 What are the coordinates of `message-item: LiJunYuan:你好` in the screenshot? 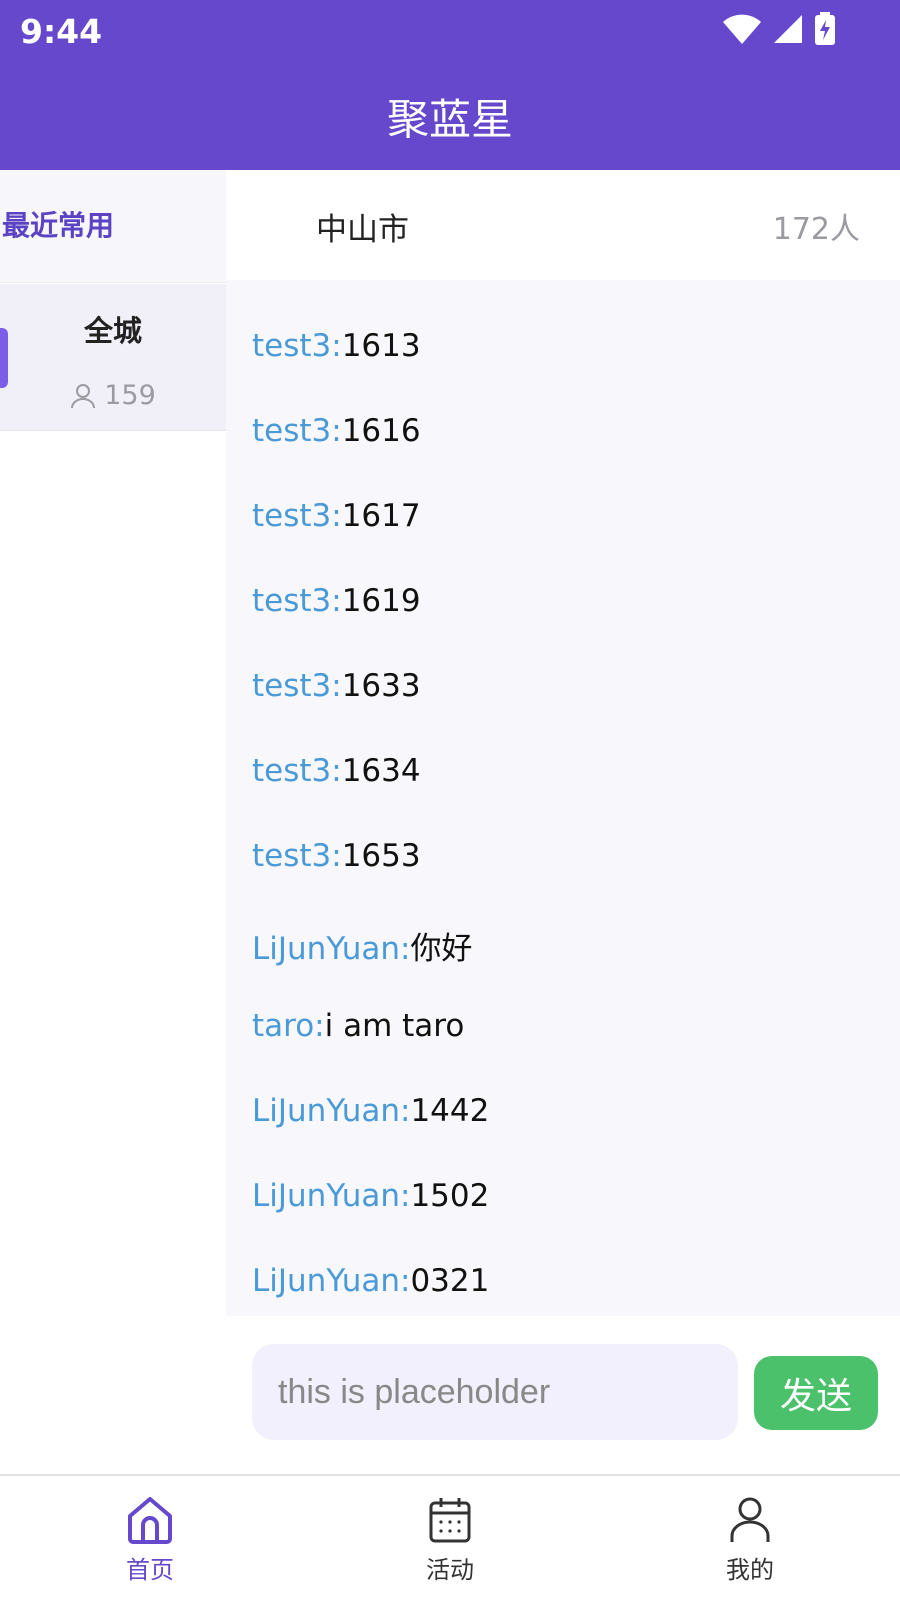 It's located at (362, 945).